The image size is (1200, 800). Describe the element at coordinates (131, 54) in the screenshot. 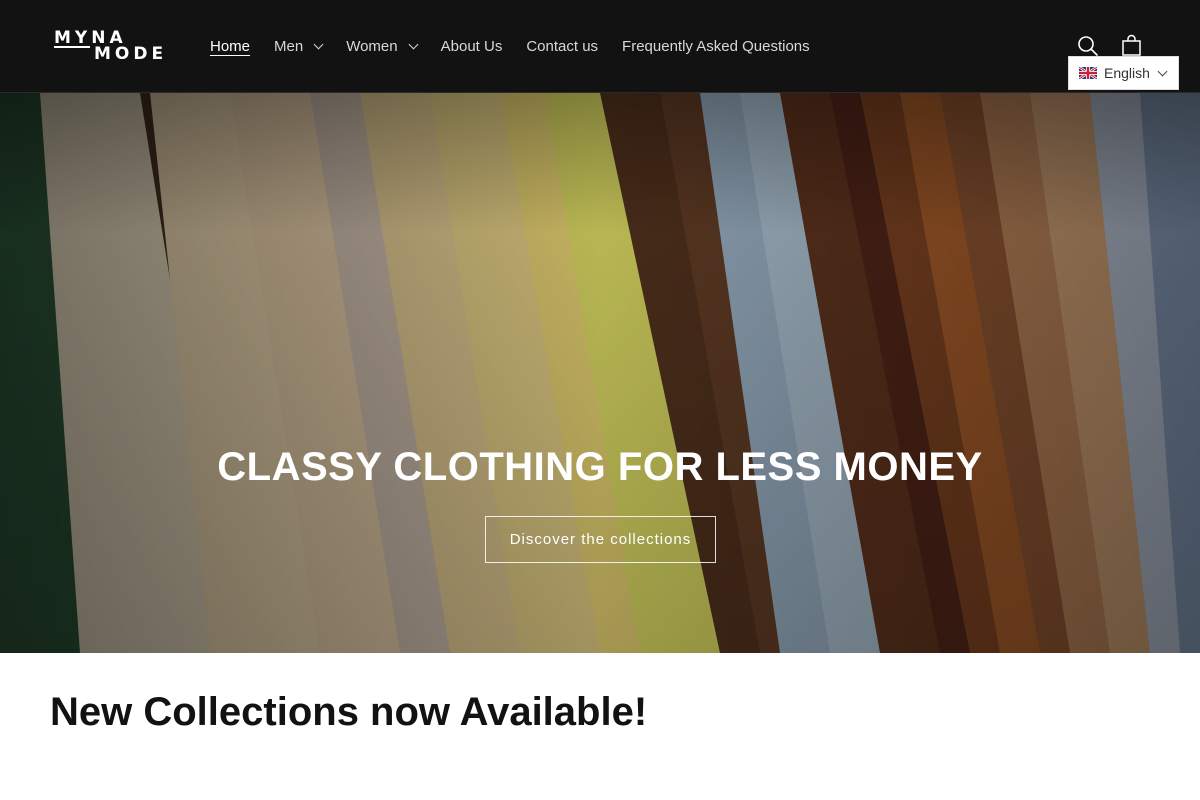

I see `logo-line-2: MODE` at that location.